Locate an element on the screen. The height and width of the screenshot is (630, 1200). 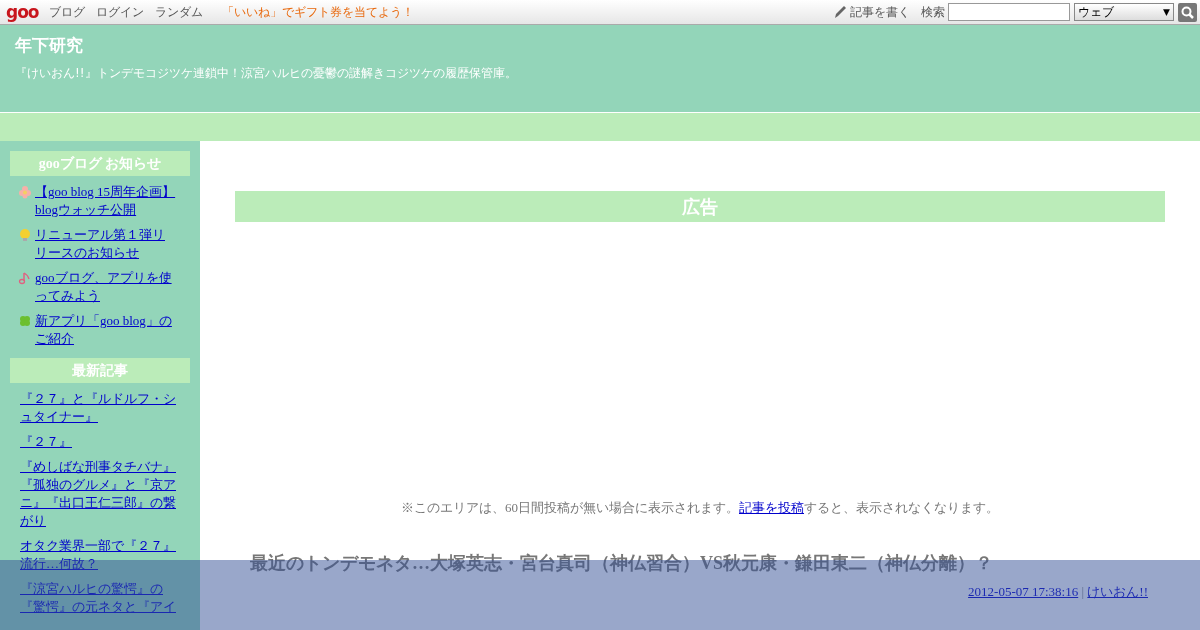
sidebar-heading: 最新記事 is located at coordinates (100, 370).